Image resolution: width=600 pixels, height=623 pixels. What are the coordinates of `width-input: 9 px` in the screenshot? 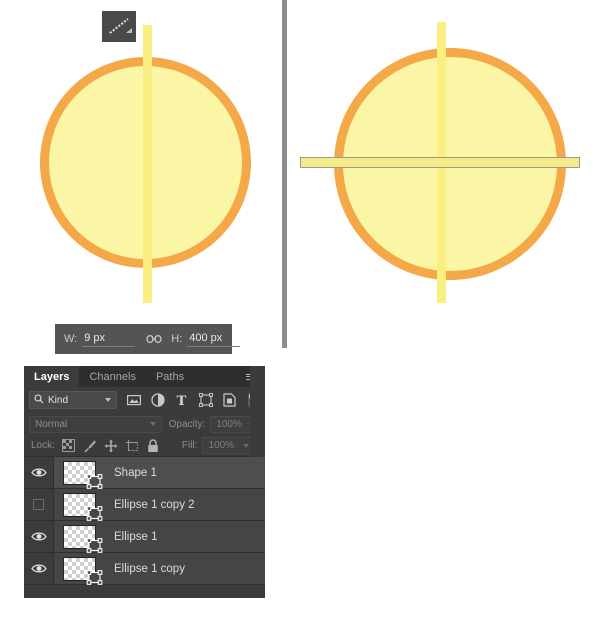 It's located at (109, 339).